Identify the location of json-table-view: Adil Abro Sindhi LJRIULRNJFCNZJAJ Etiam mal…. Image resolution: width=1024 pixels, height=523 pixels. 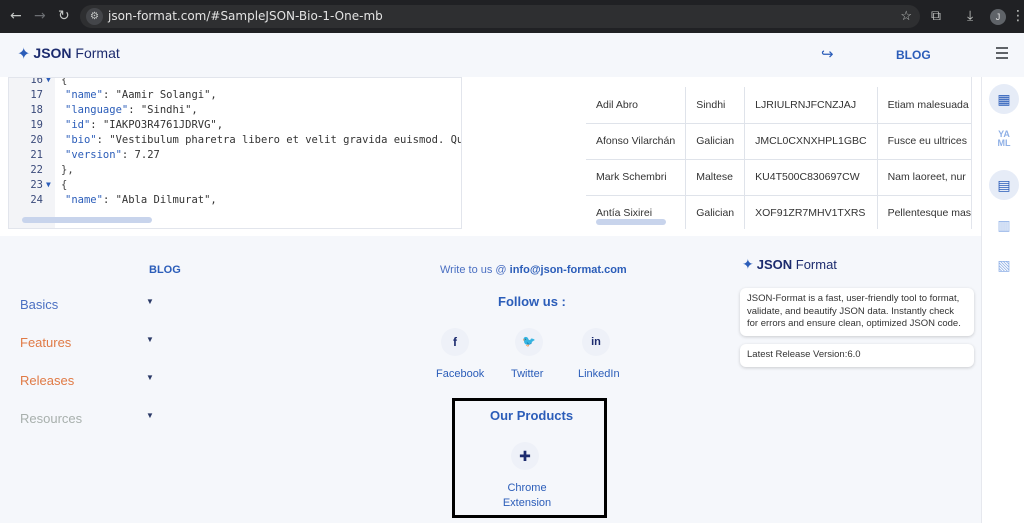
(779, 153).